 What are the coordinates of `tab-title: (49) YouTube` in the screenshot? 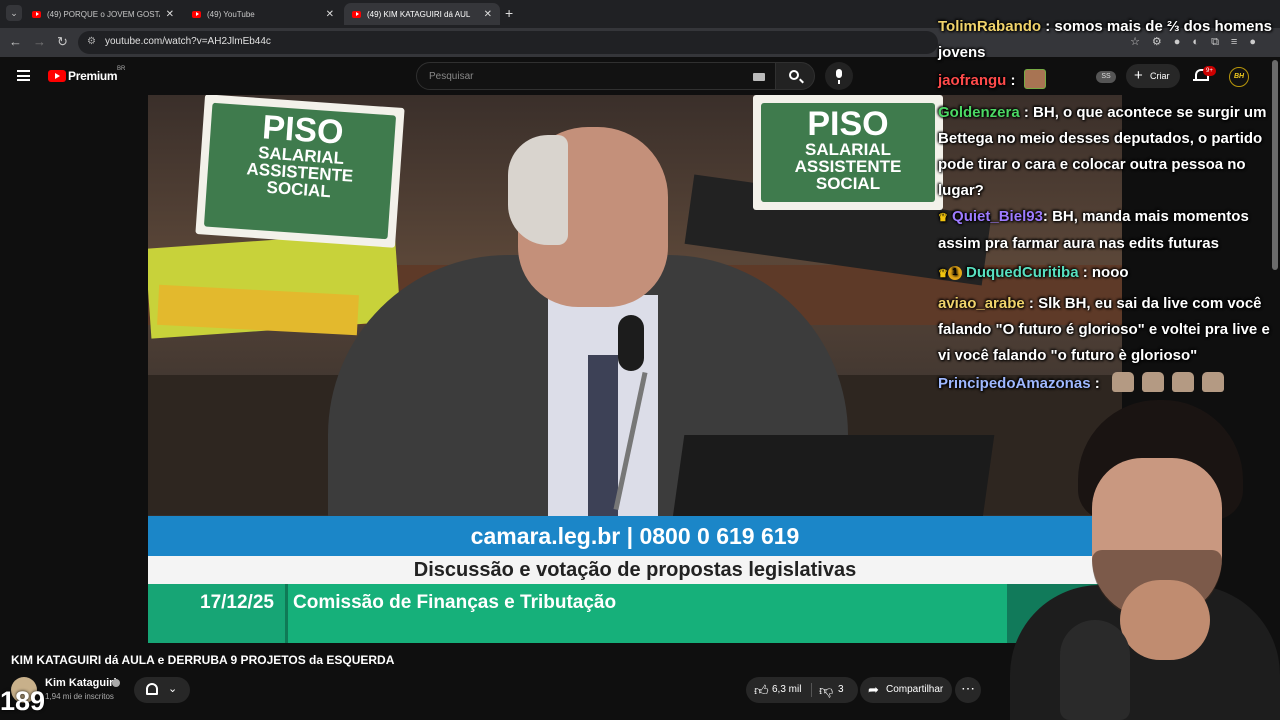 It's located at (231, 14).